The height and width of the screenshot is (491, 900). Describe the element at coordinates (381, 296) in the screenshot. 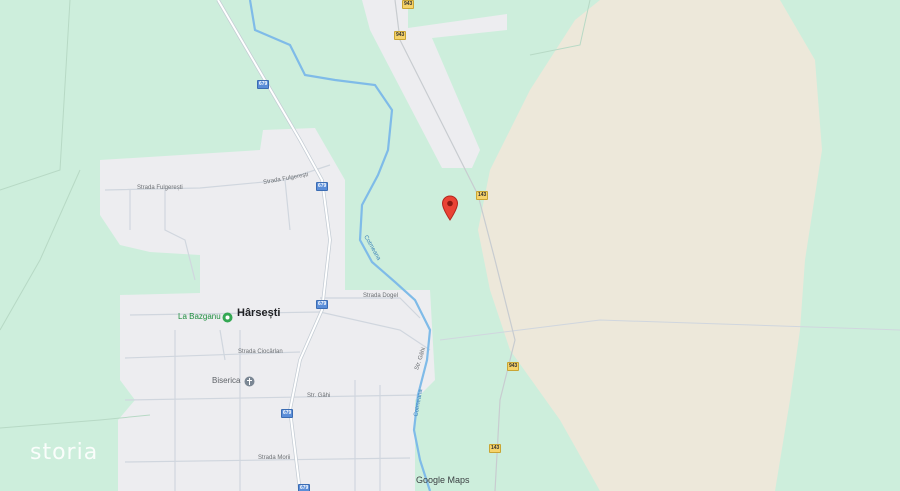

I see `street-label: Strada Dogel` at that location.